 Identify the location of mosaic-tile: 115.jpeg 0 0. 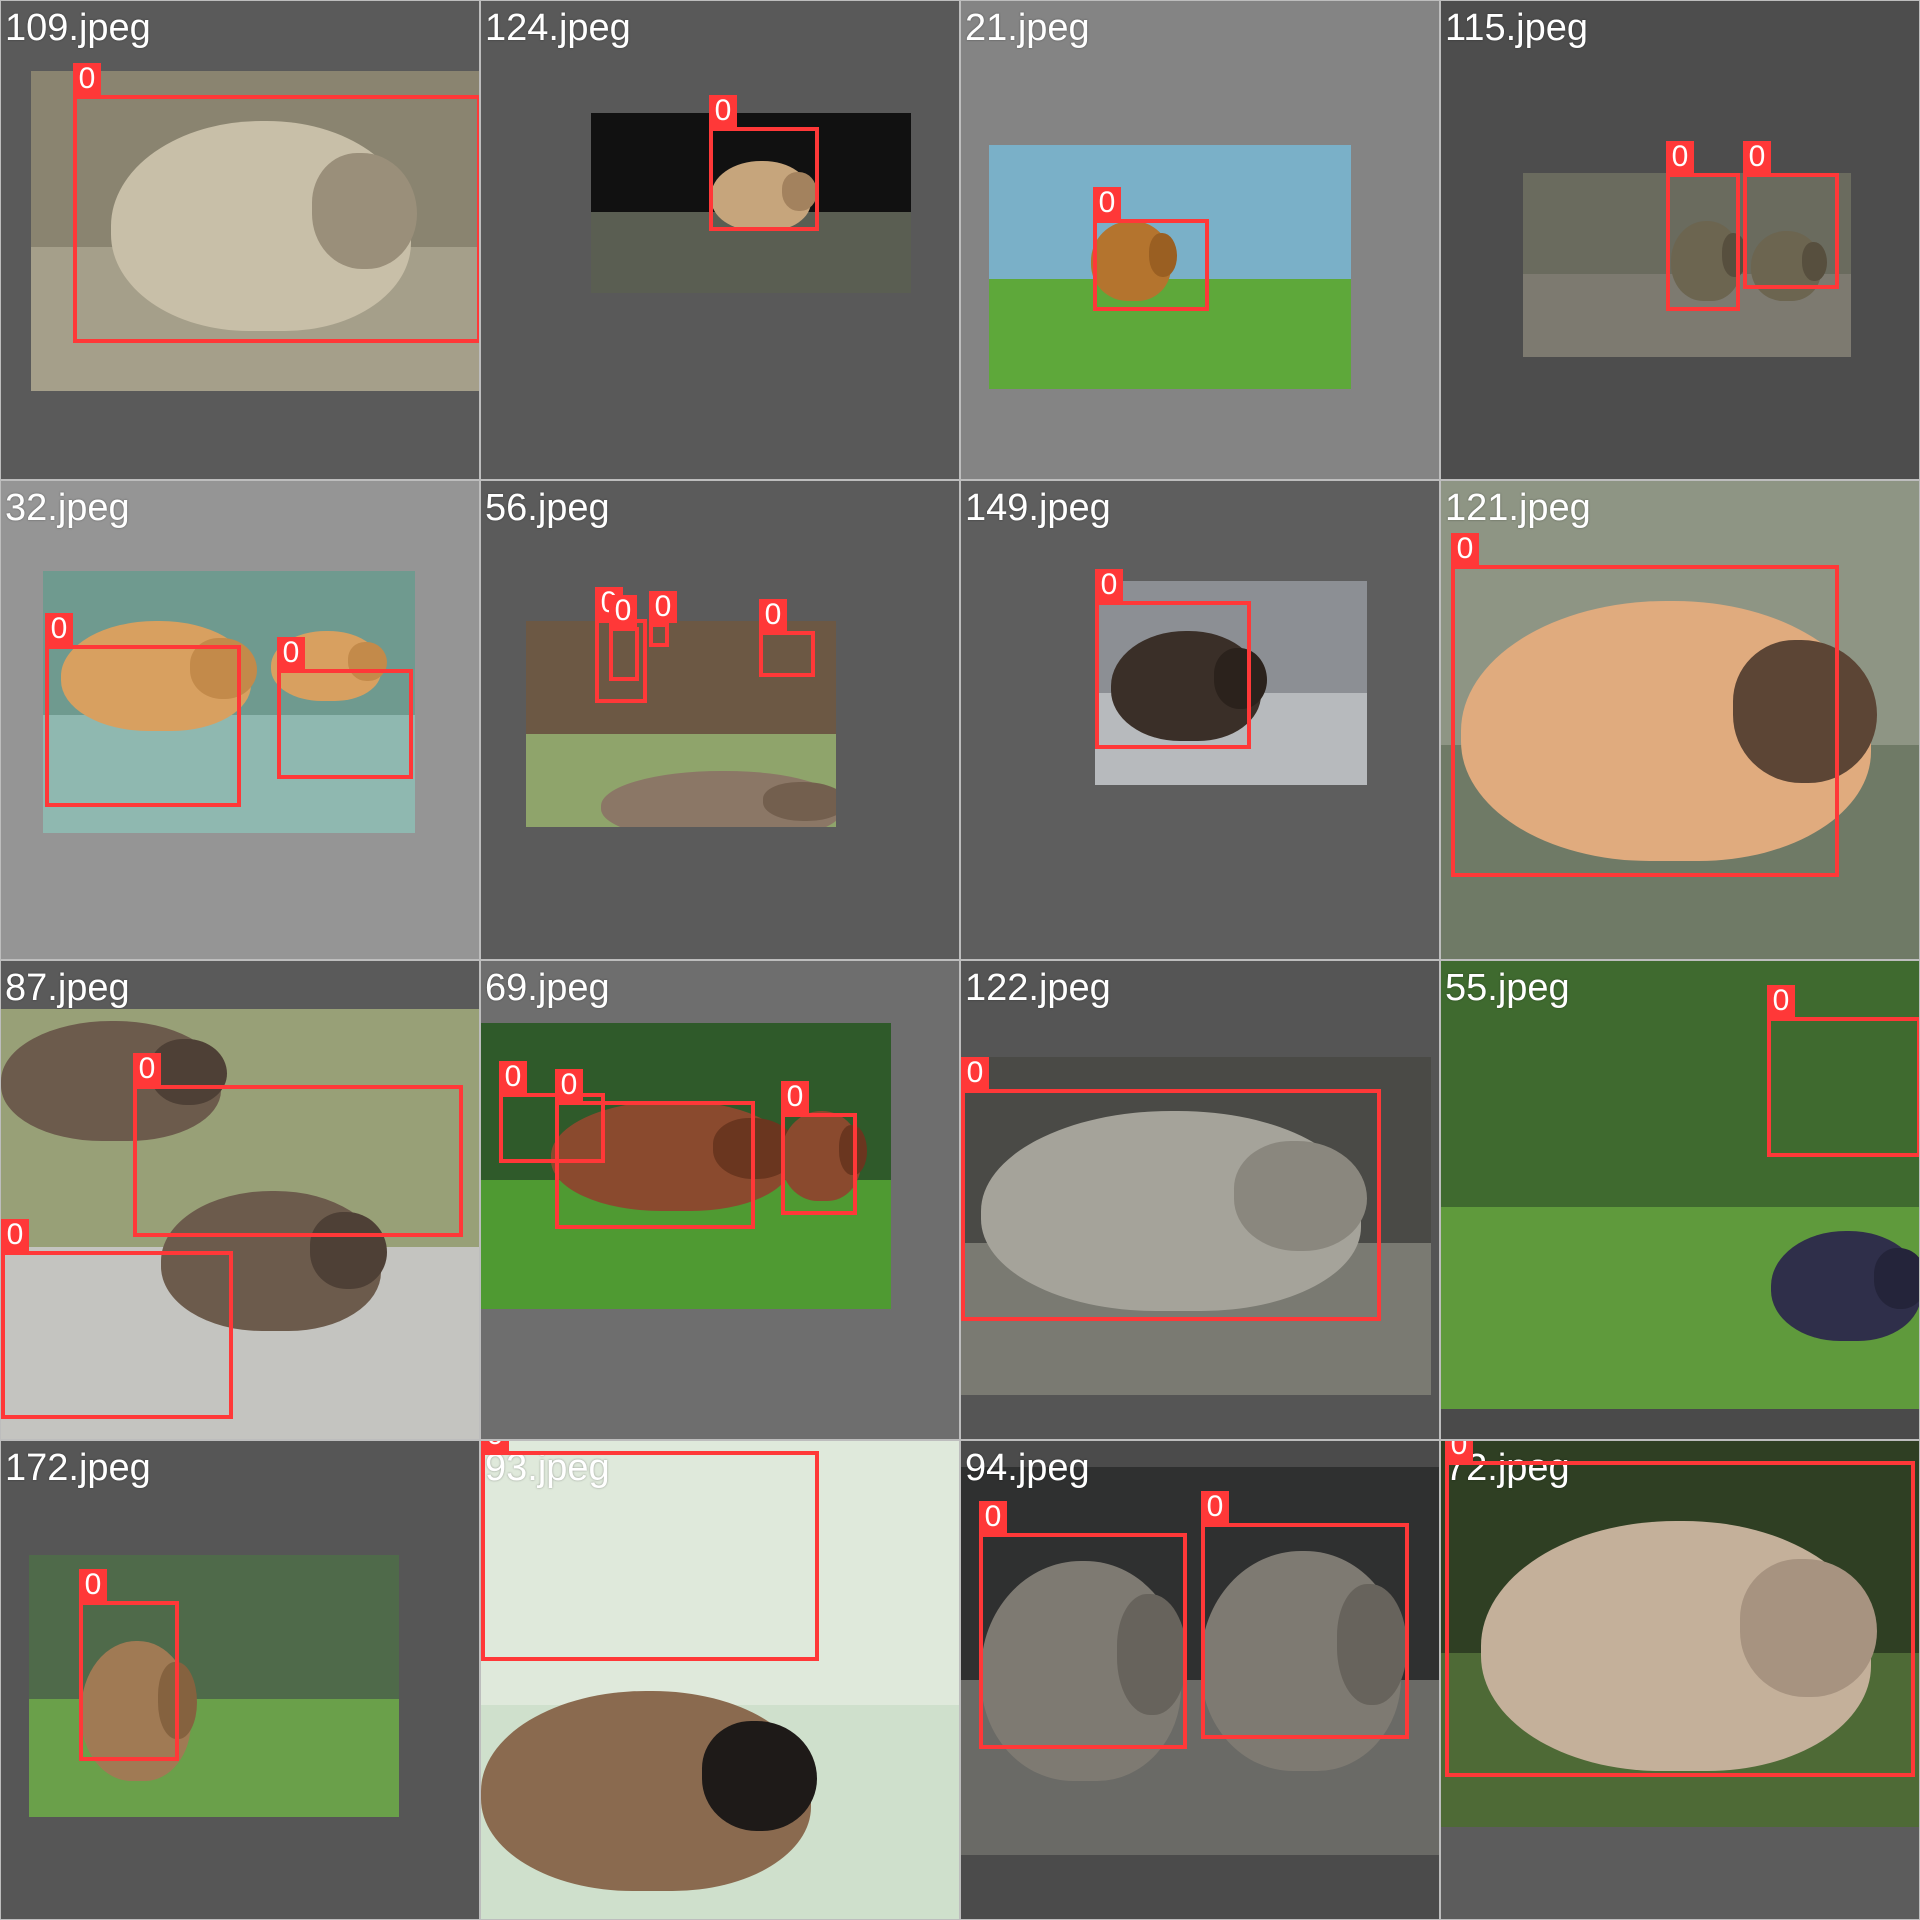
(1680, 240).